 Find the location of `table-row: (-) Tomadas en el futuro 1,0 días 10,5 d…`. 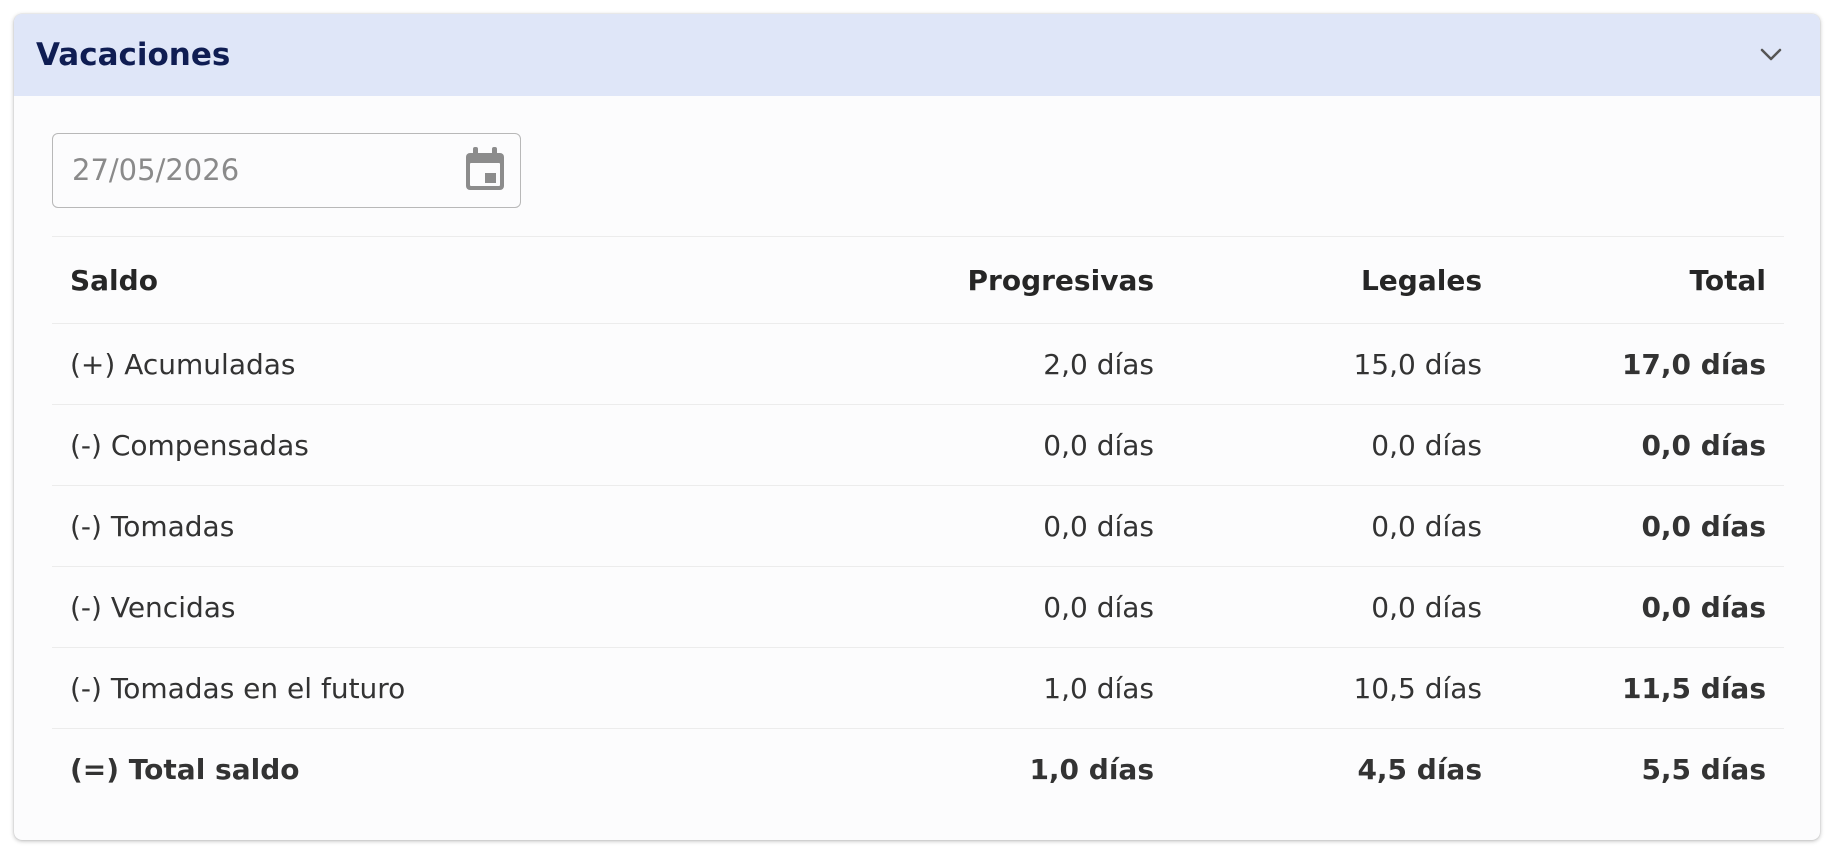

table-row: (-) Tomadas en el futuro 1,0 días 10,5 d… is located at coordinates (918, 688).